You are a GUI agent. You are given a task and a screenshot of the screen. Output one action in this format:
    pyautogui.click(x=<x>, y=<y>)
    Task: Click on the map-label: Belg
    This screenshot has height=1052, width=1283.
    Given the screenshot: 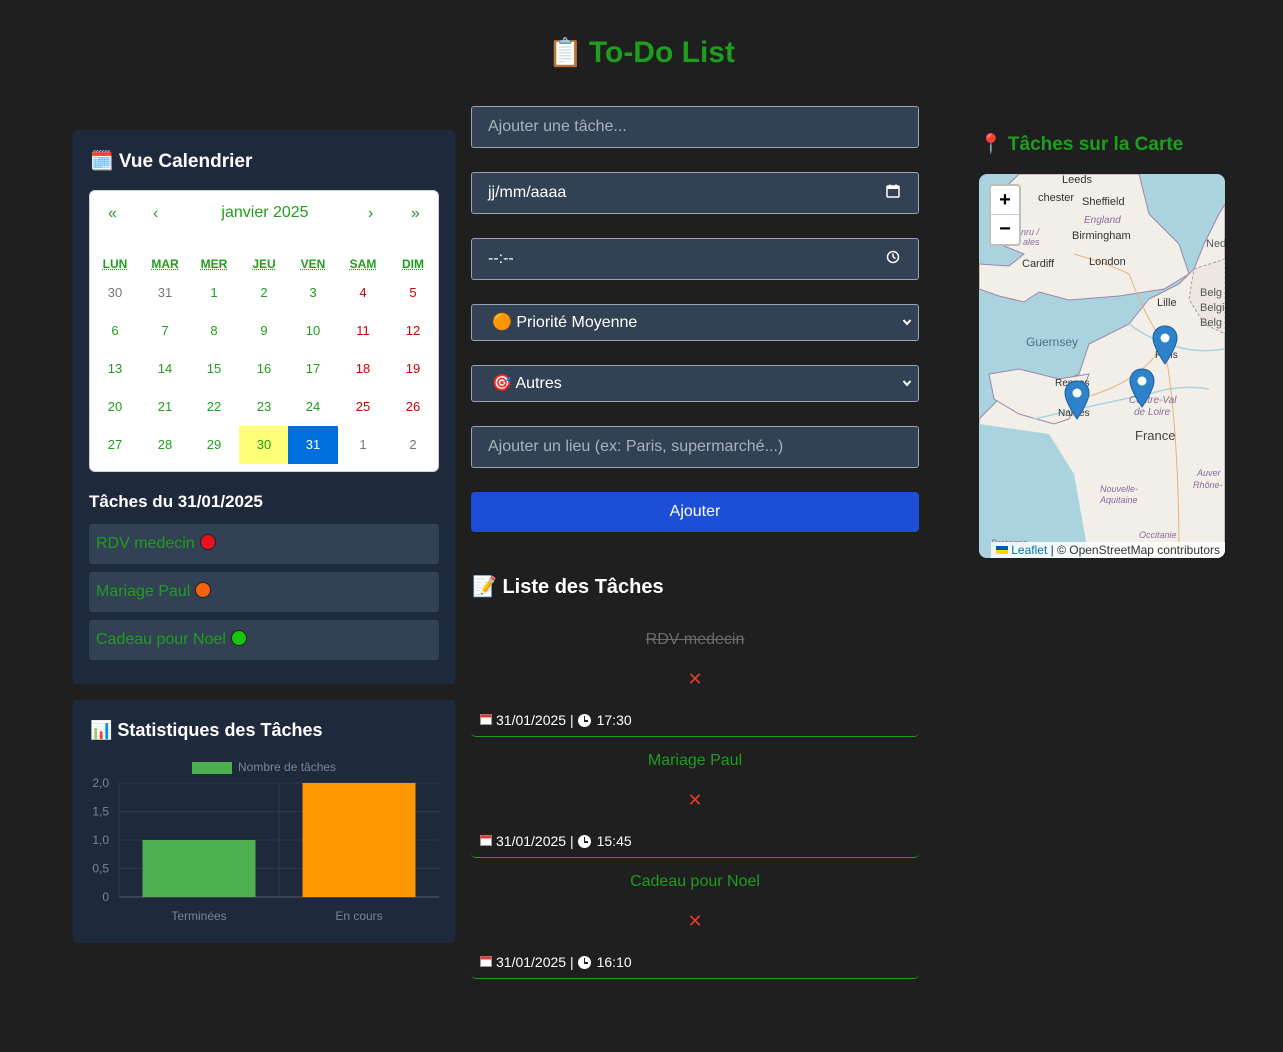 What is the action you would take?
    pyautogui.click(x=1211, y=323)
    